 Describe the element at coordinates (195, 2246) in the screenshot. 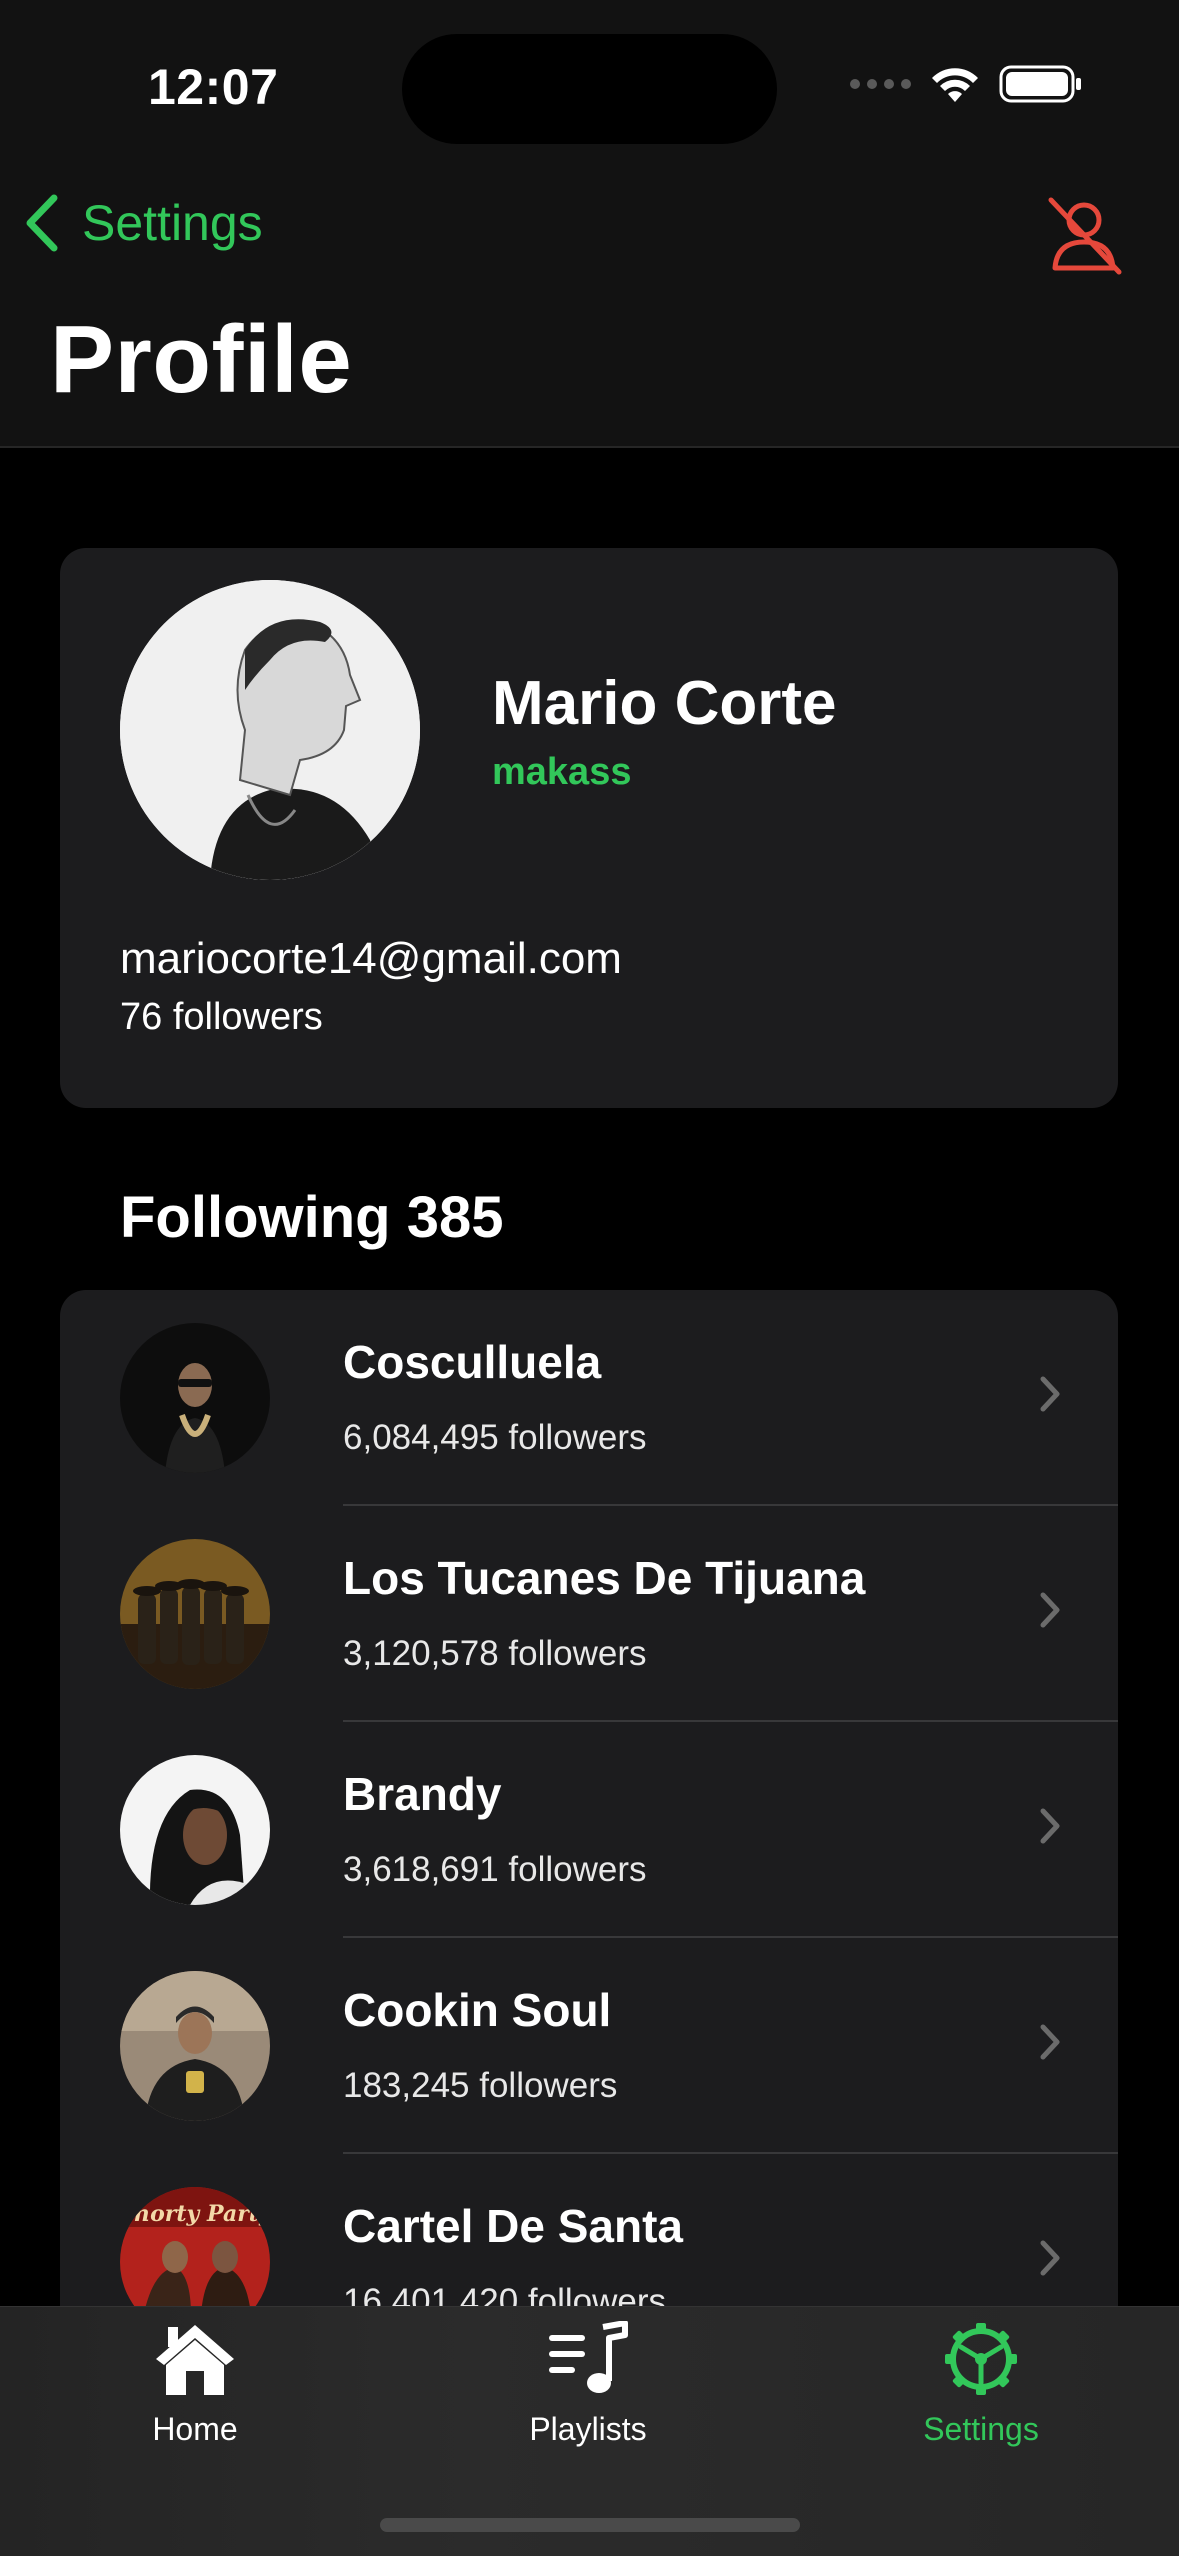

I see `artist-avatar: Shorty Party` at that location.